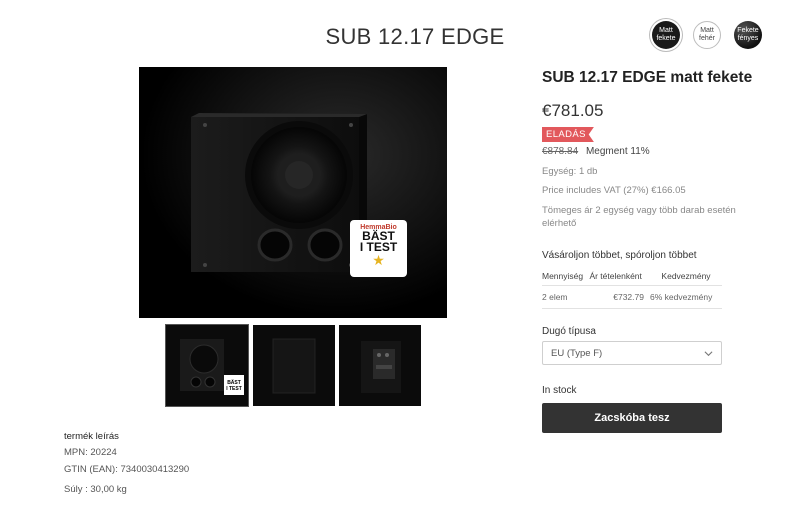  I want to click on thumbnail-side, so click(294, 365).